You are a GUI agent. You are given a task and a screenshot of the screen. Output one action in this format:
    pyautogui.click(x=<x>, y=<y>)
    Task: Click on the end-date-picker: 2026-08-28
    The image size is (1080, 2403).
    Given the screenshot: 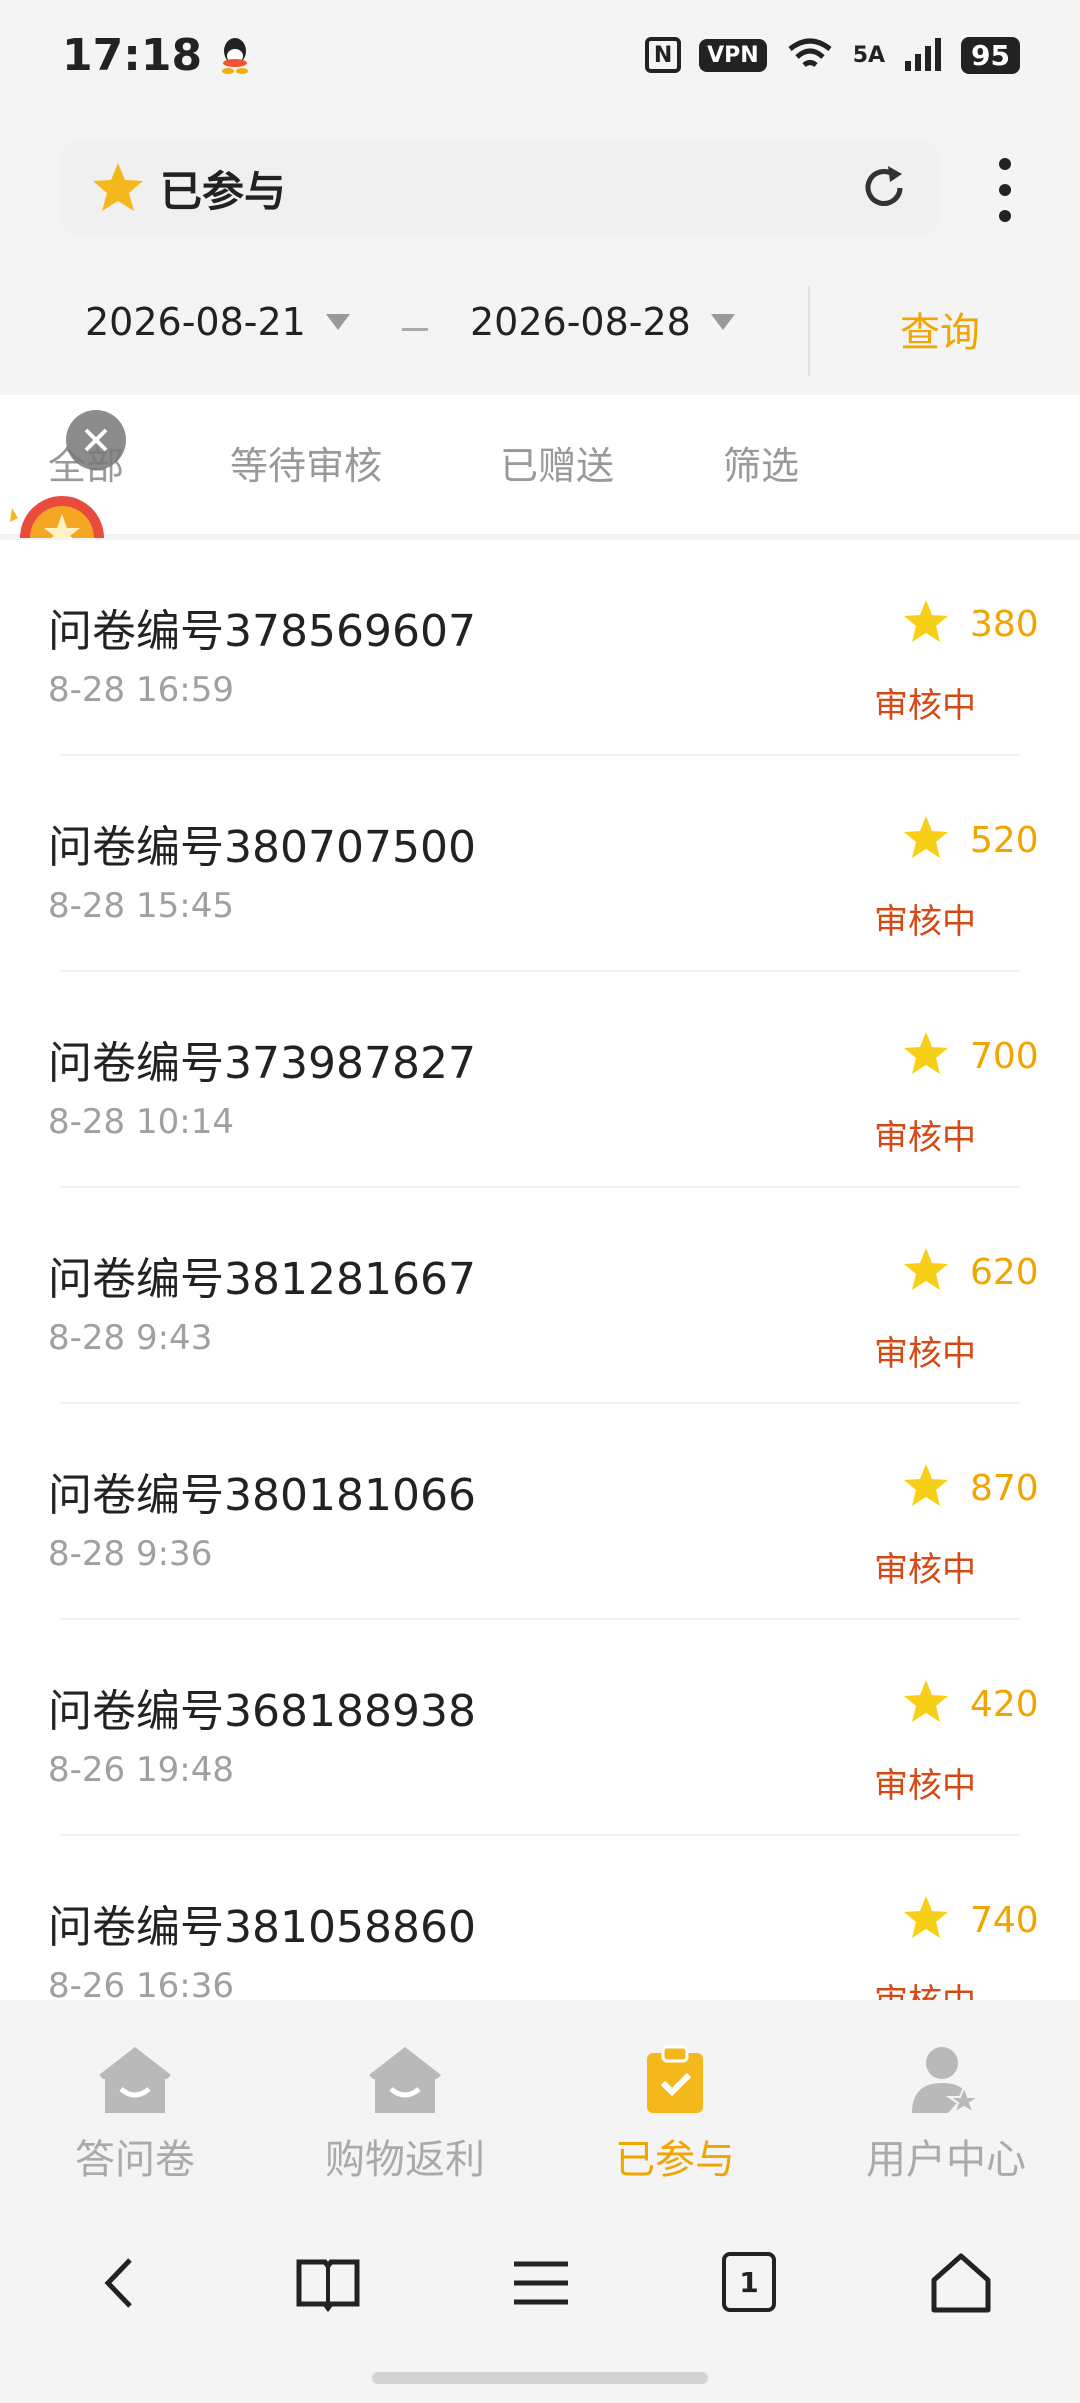 What is the action you would take?
    pyautogui.click(x=602, y=322)
    